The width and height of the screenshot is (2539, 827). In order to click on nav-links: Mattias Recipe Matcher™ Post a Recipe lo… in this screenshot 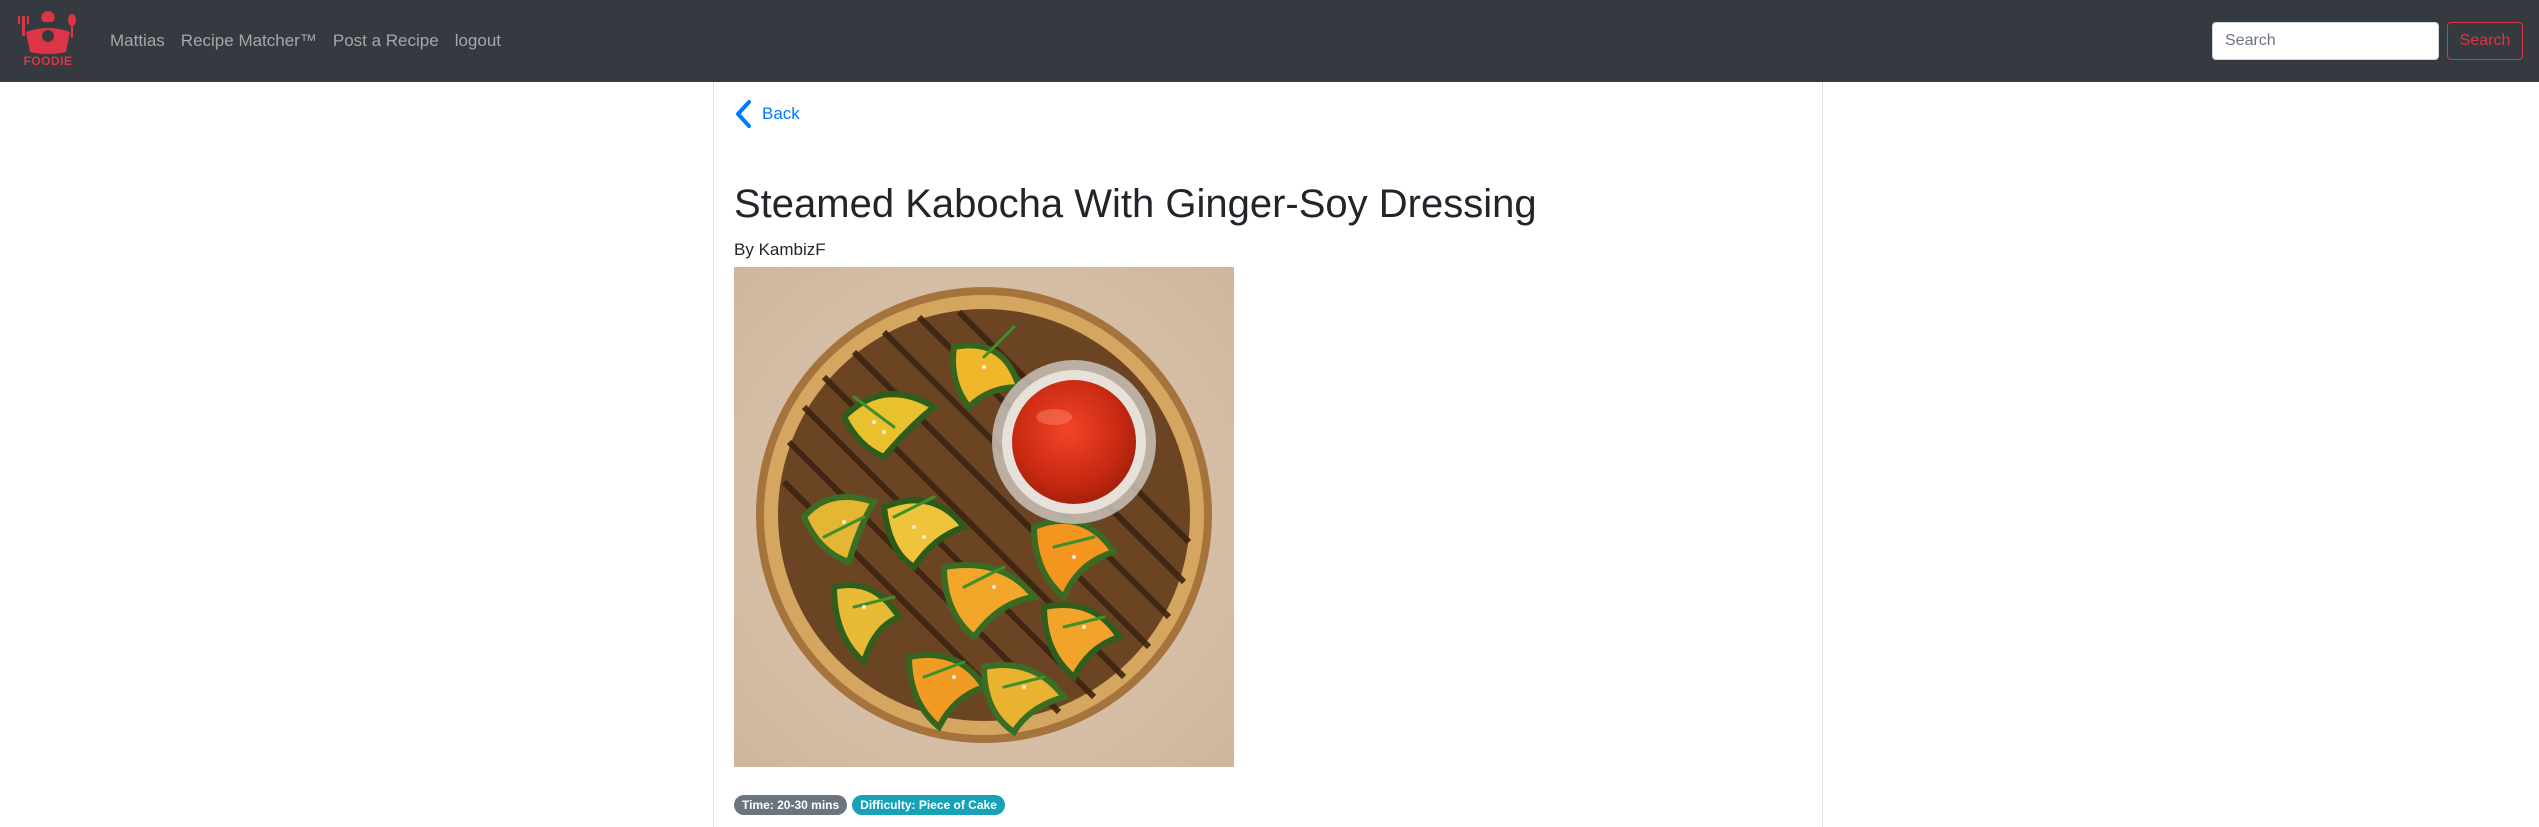, I will do `click(313, 41)`.